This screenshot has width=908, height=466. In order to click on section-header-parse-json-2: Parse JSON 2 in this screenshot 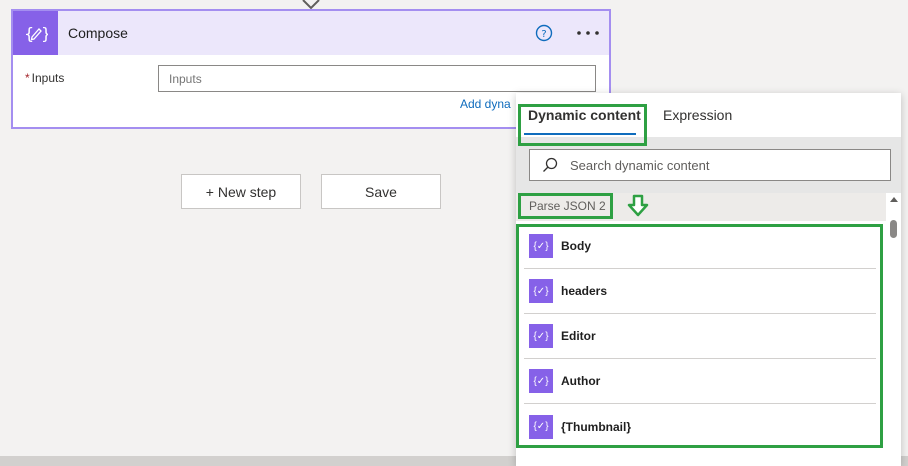, I will do `click(701, 207)`.